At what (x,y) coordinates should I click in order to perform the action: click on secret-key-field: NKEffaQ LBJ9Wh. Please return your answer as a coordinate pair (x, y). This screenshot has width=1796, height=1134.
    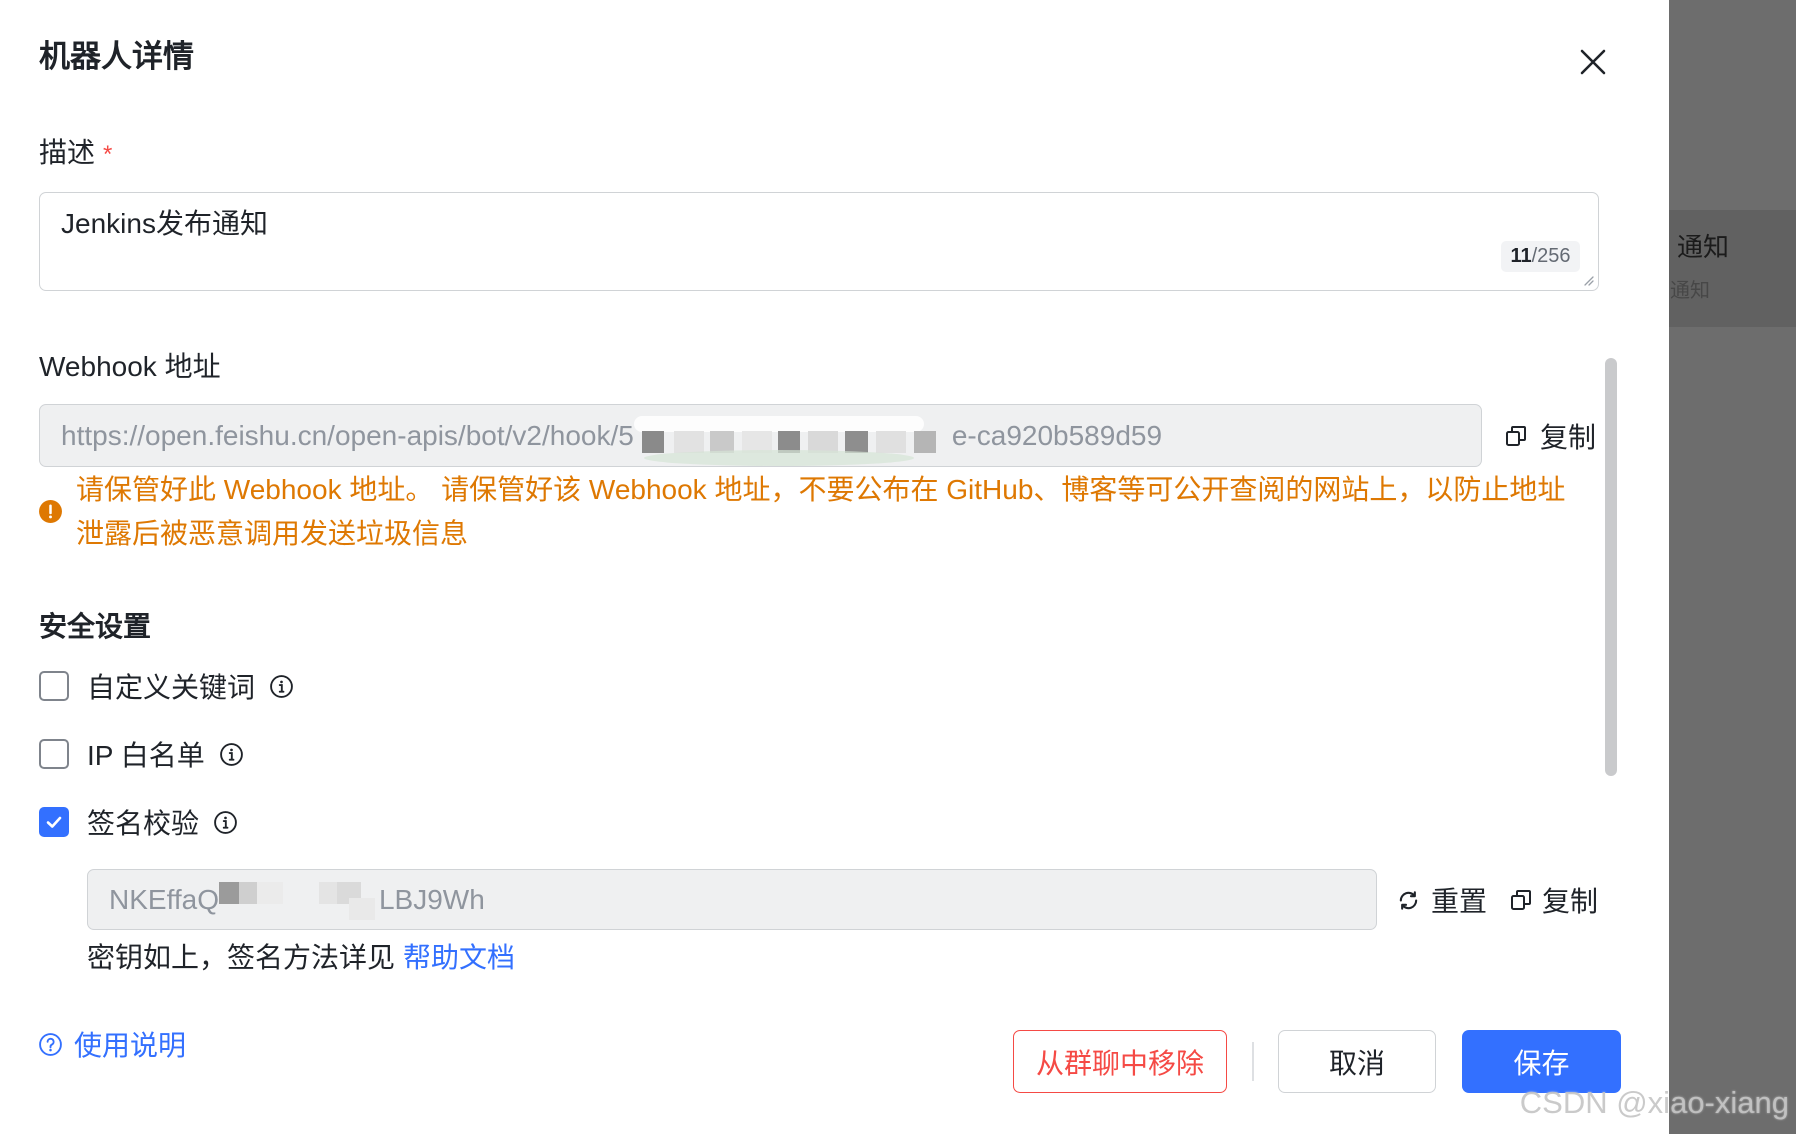
    Looking at the image, I should click on (732, 899).